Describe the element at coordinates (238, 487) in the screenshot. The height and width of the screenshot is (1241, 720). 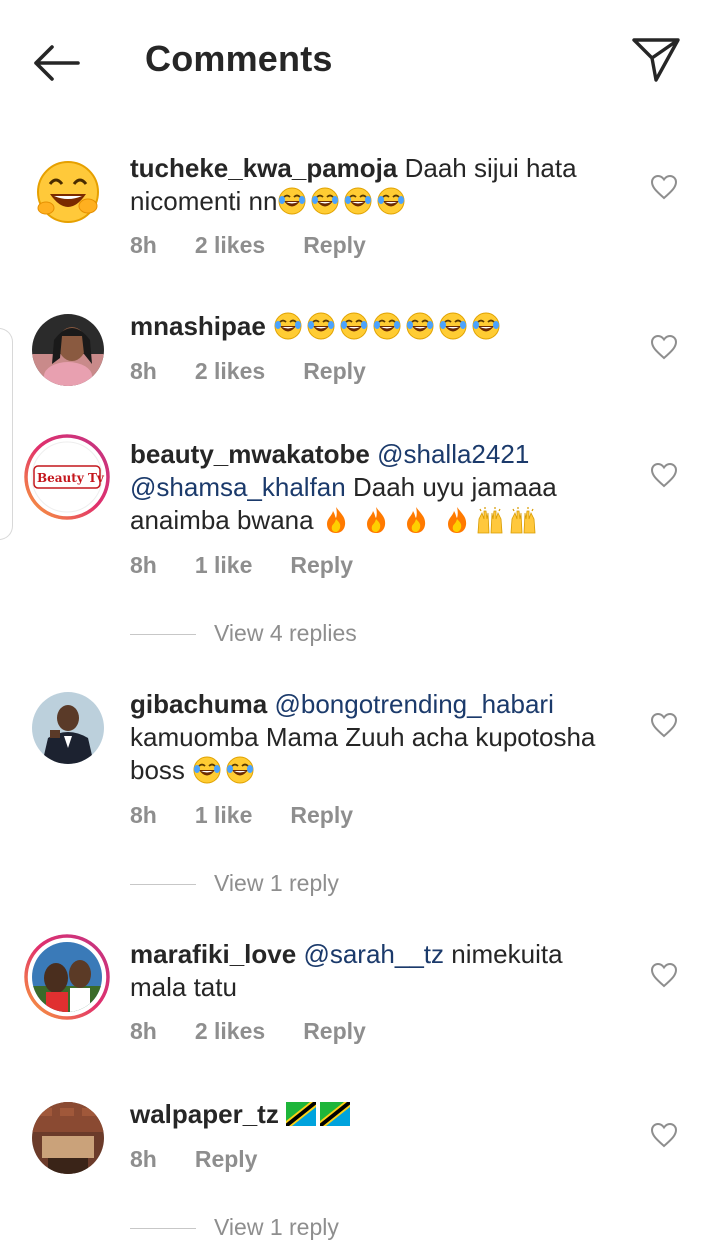
I see `mention-link: @shamsa_khalfan` at that location.